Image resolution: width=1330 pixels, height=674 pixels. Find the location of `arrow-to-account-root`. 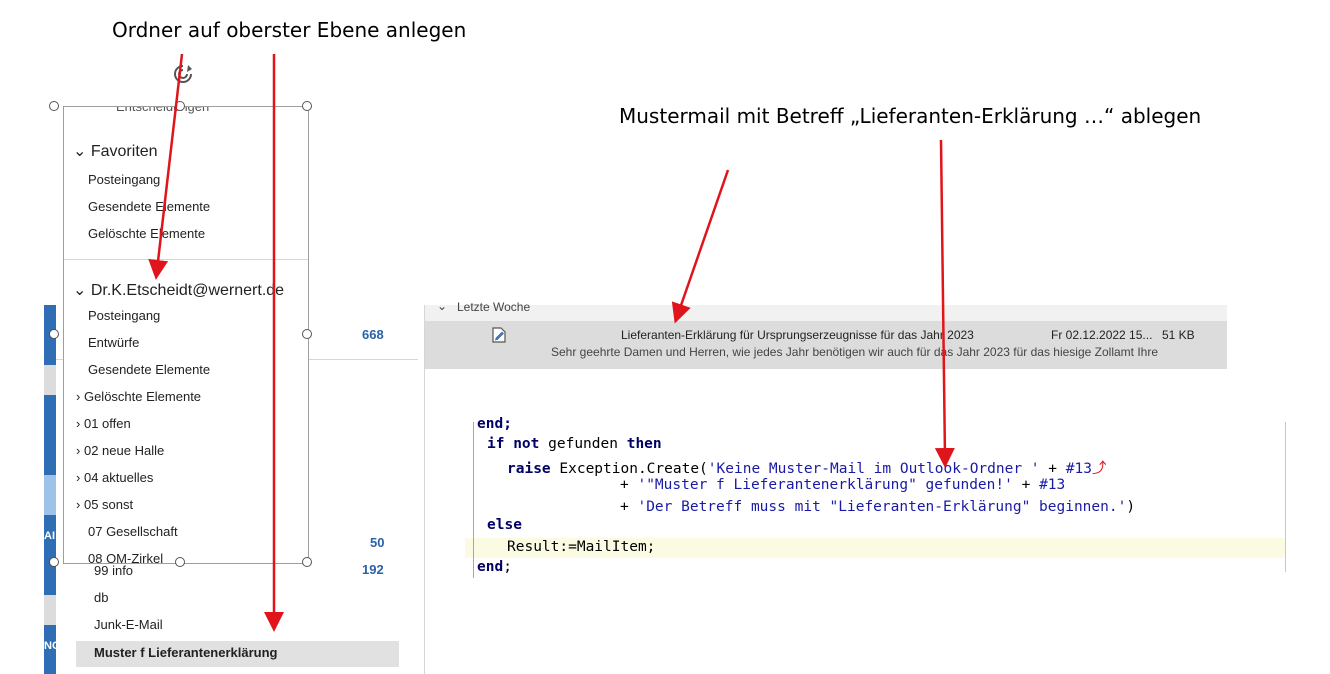

arrow-to-account-root is located at coordinates (166, 166).